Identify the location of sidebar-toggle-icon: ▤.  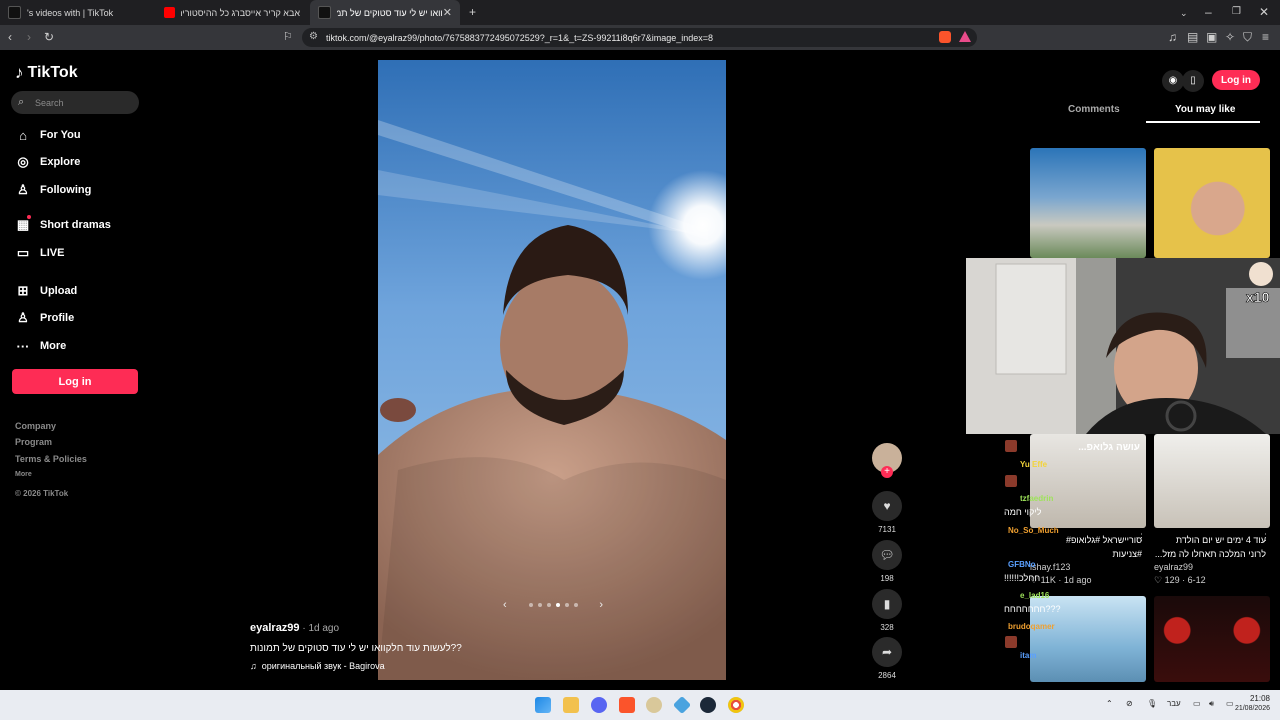
(1192, 37).